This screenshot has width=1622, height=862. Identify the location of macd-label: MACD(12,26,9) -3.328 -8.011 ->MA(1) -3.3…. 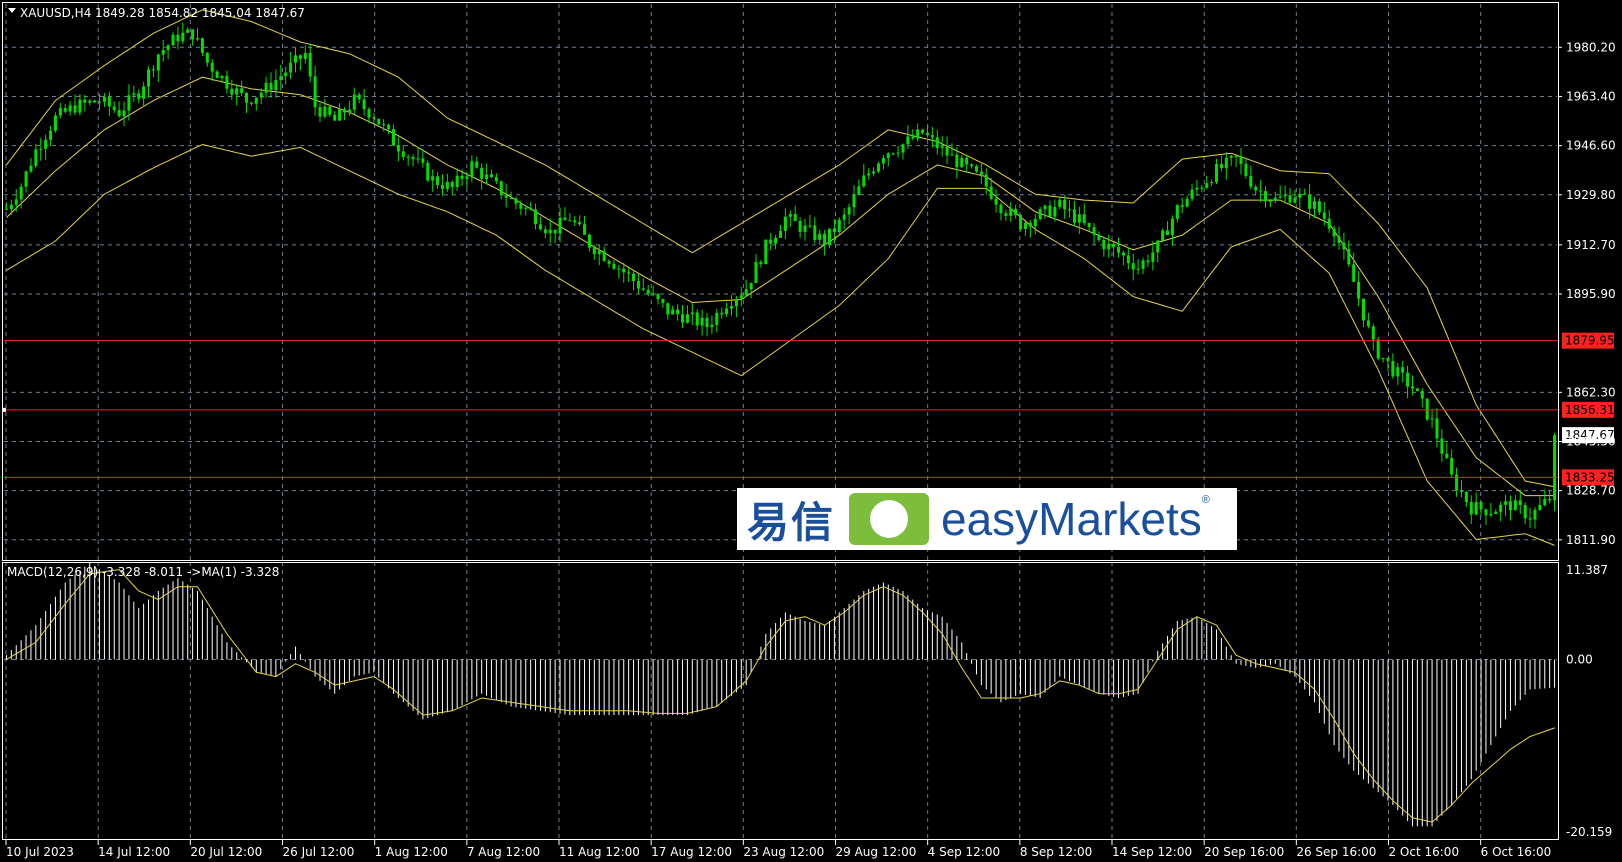
(143, 572).